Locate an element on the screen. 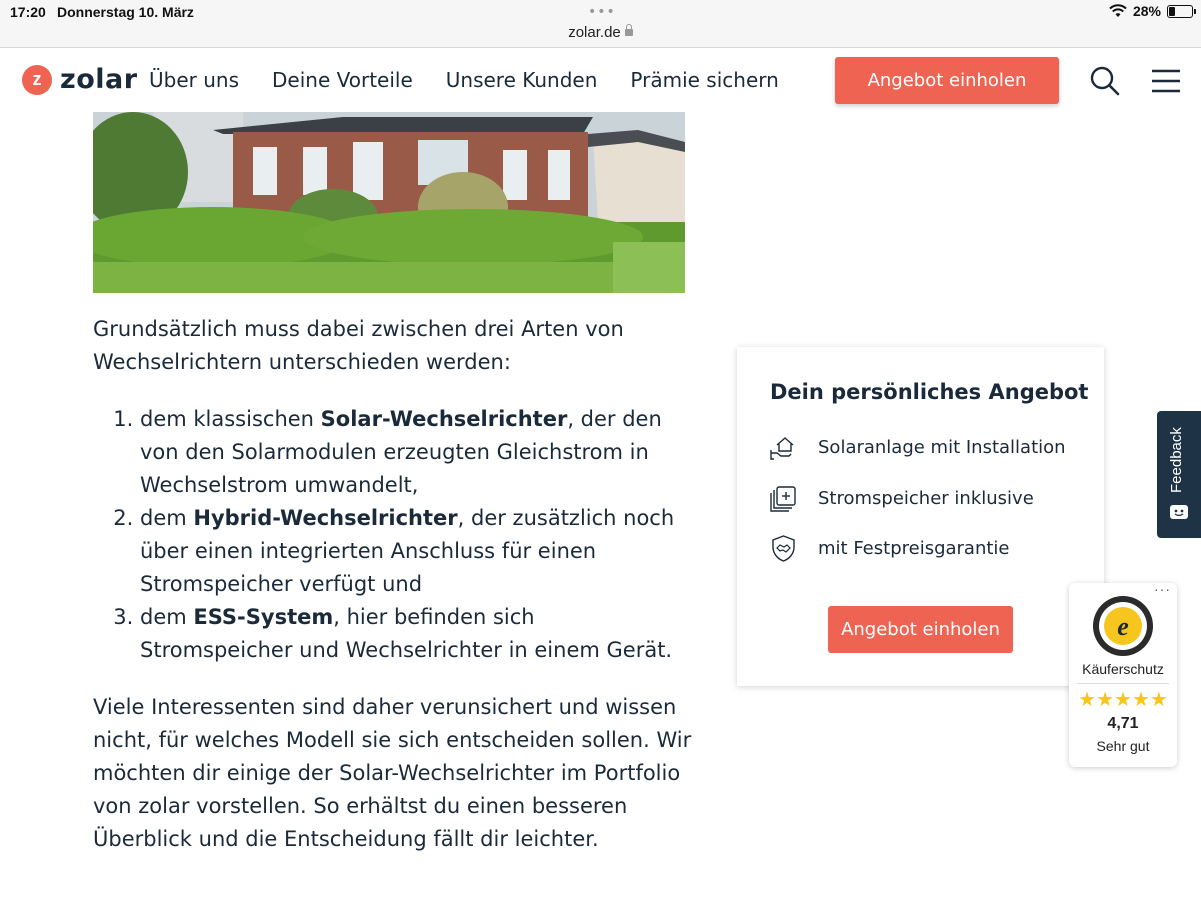  offer-item-label: mit Festpreisgarantie is located at coordinates (914, 548).